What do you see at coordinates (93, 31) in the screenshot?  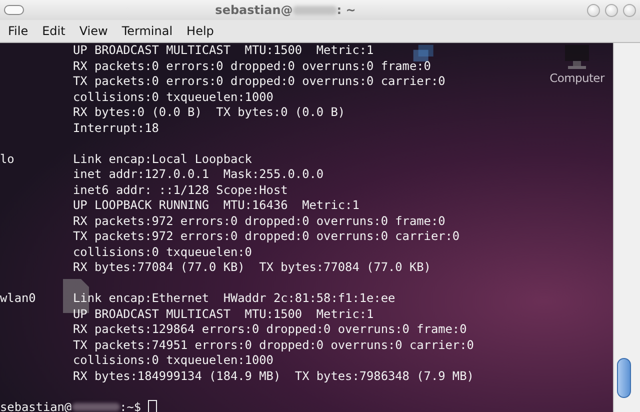 I see `menu-item: View` at bounding box center [93, 31].